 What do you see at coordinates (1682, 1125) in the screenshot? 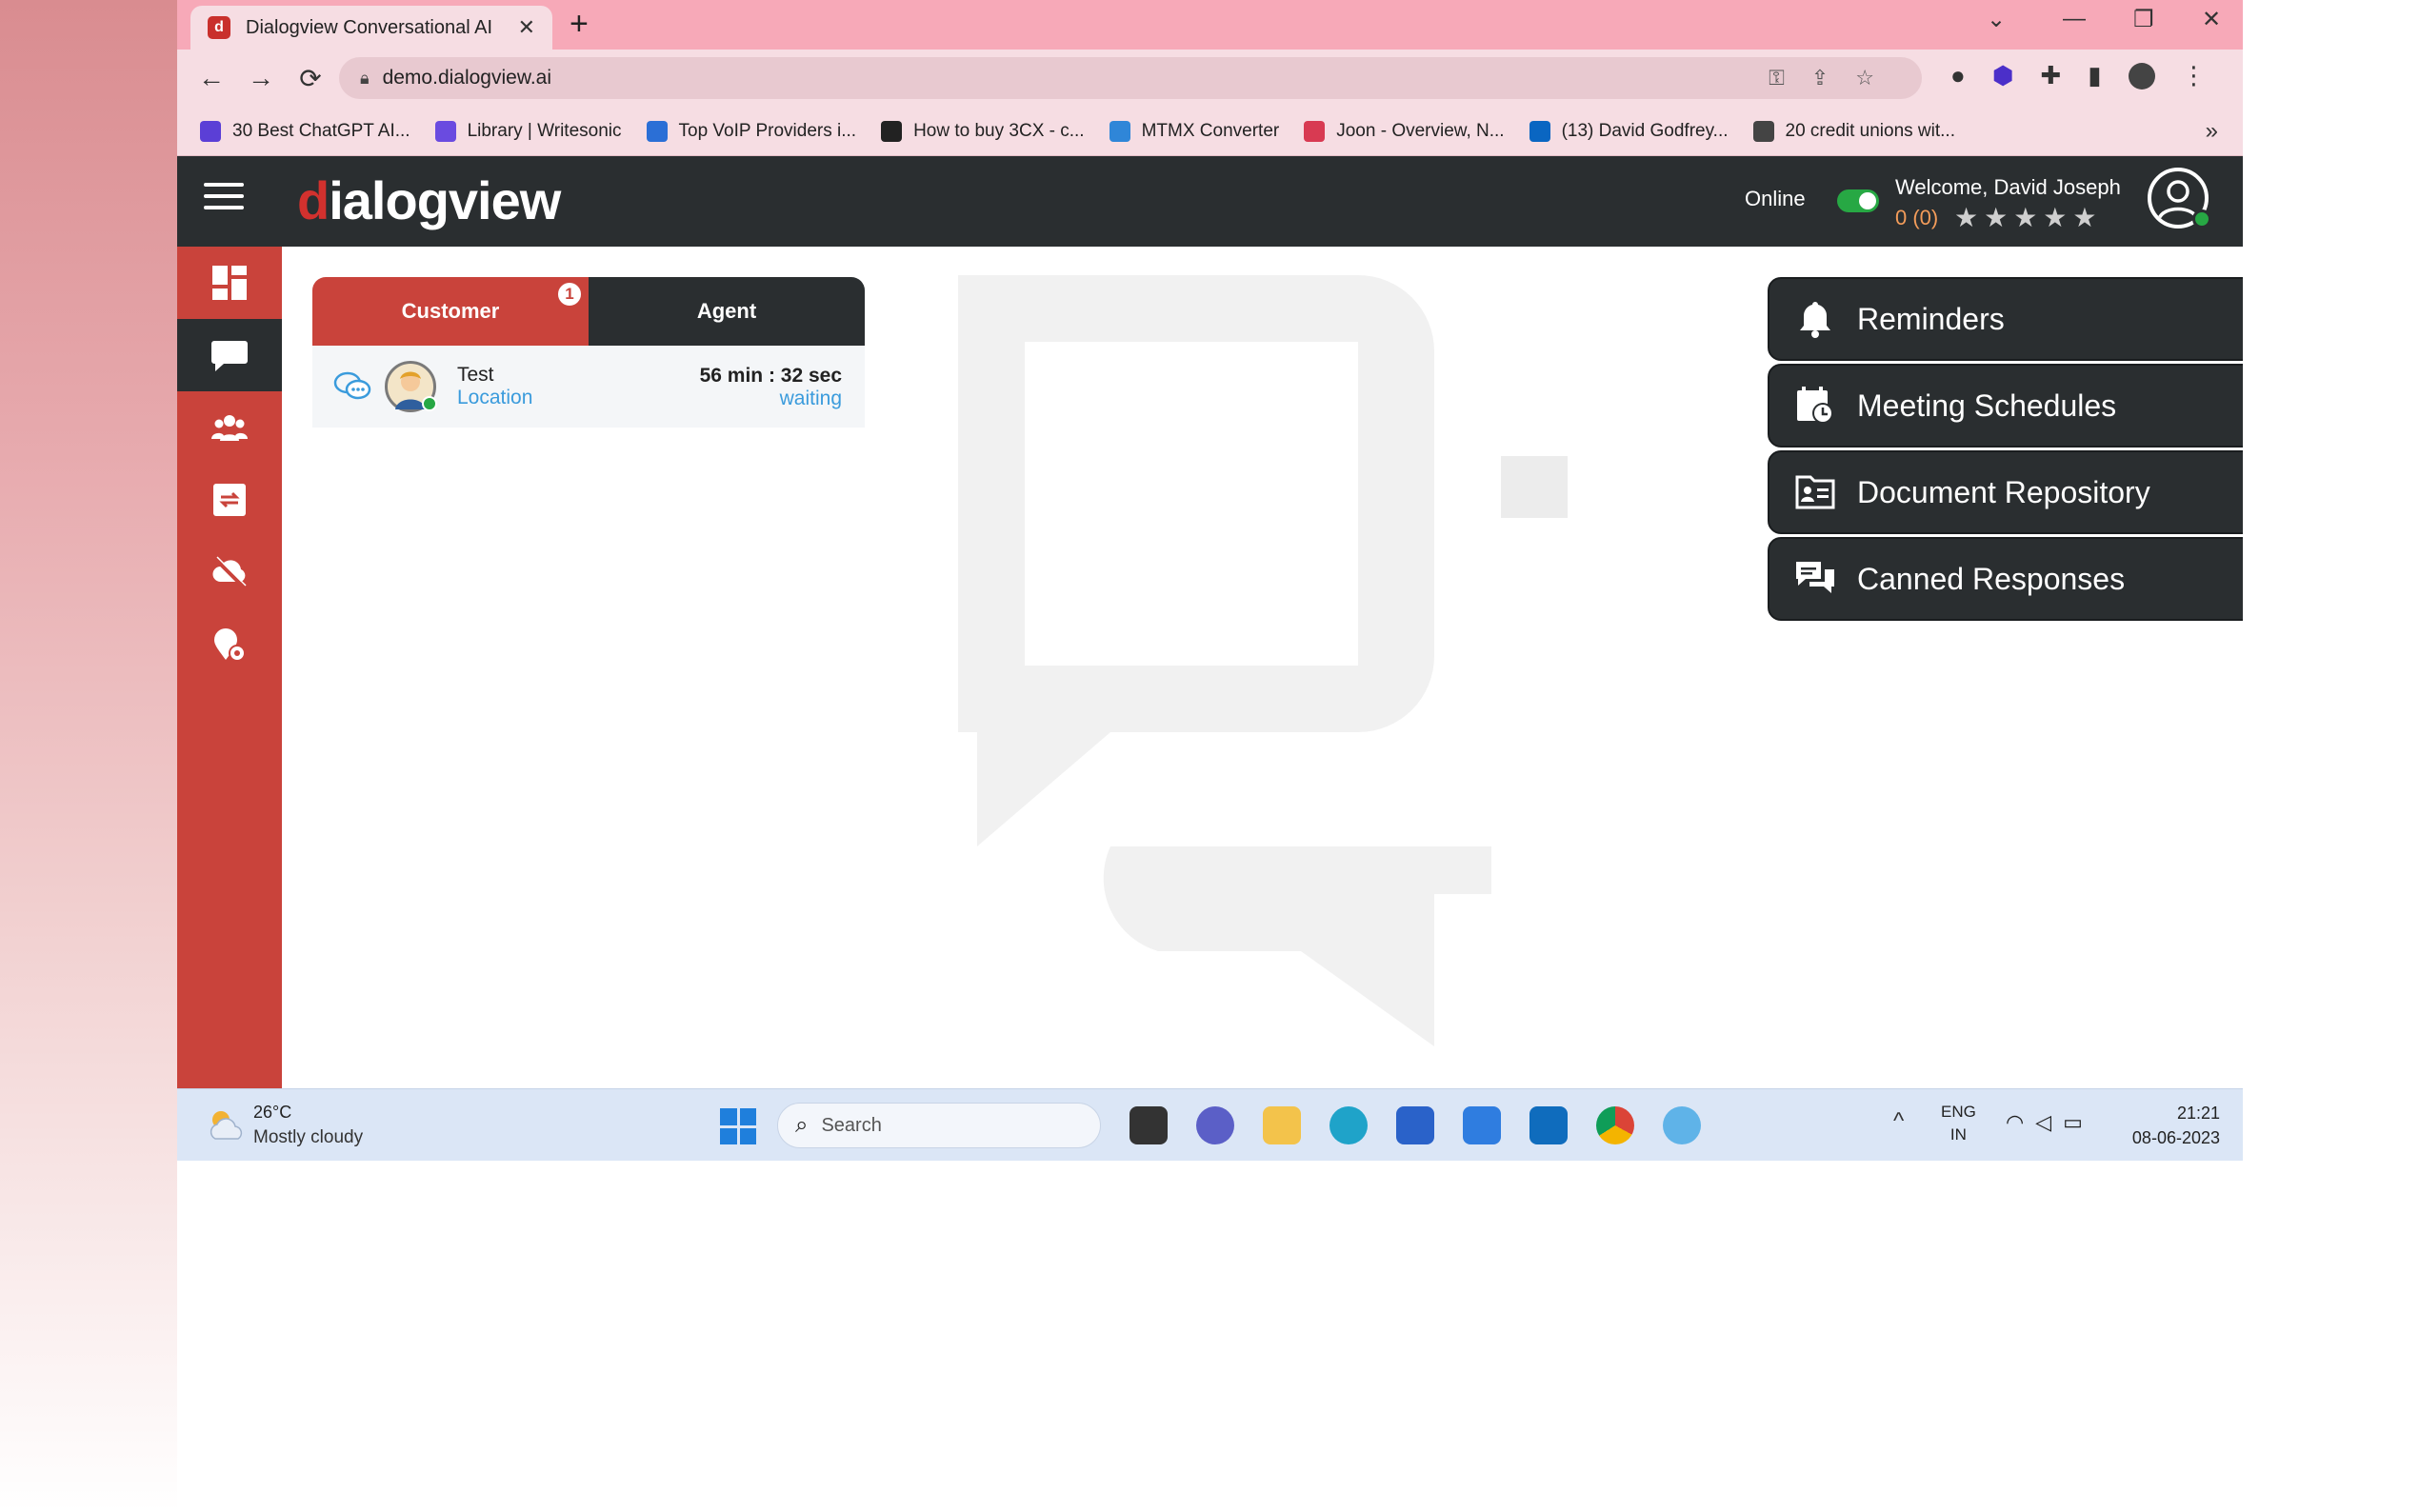
I see `paint-icon` at bounding box center [1682, 1125].